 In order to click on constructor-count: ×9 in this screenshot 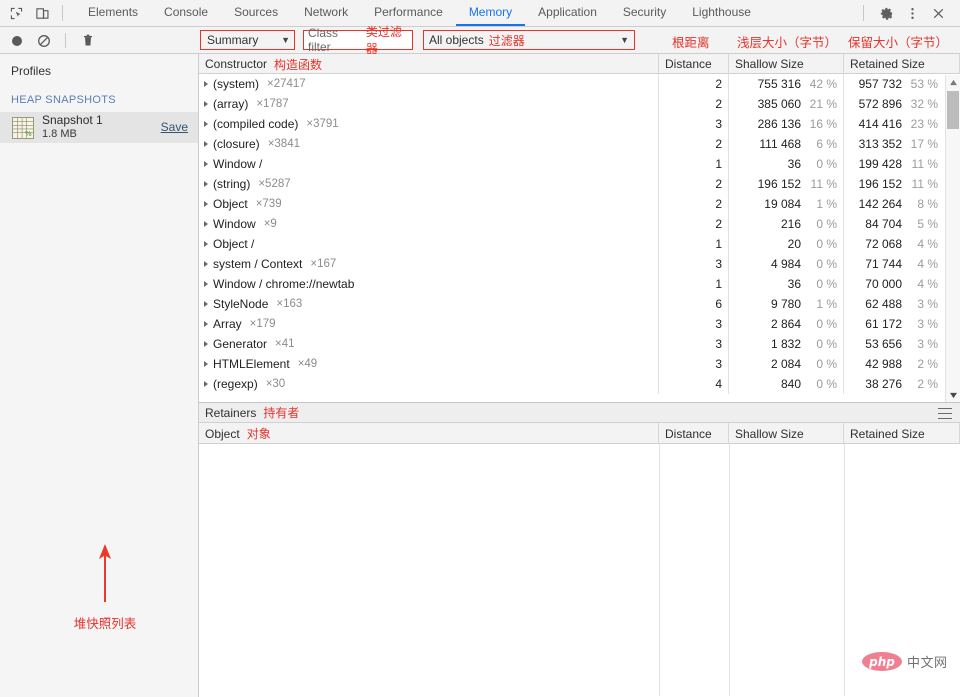, I will do `click(270, 224)`.